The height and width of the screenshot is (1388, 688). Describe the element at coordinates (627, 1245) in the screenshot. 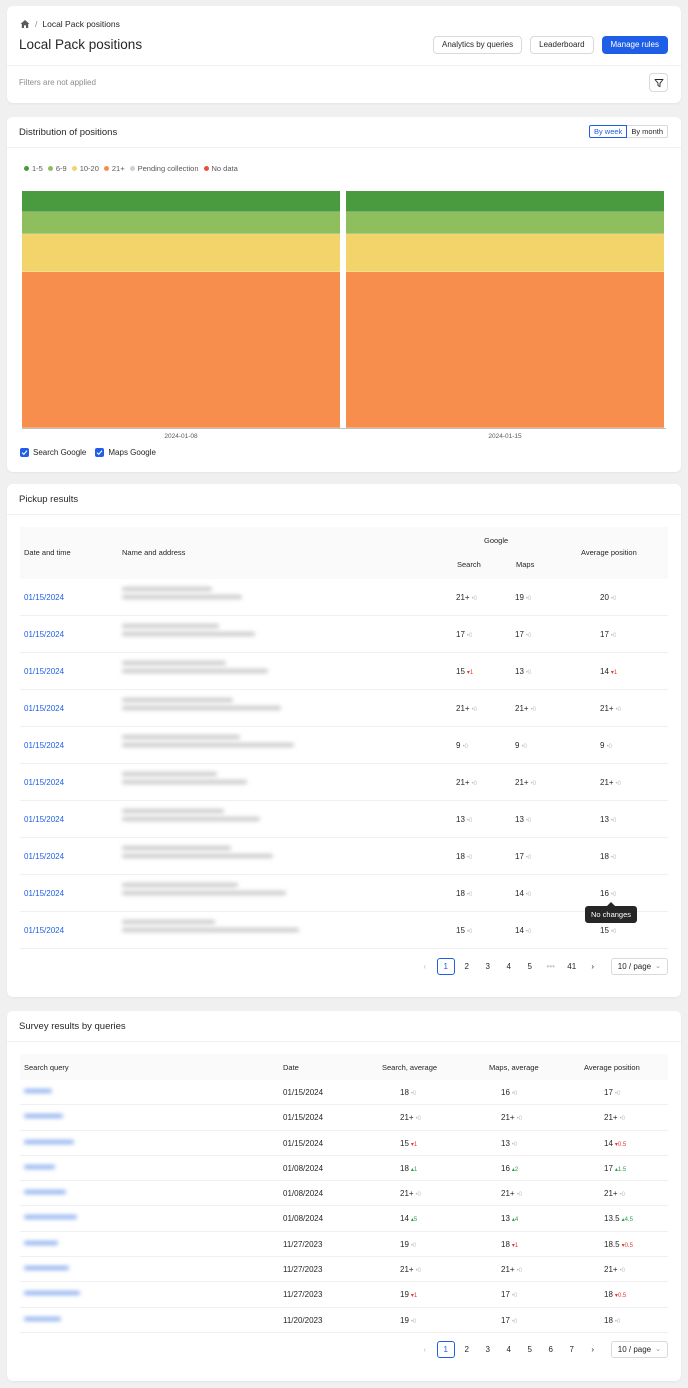

I see `avg-delta: ▾0.5` at that location.